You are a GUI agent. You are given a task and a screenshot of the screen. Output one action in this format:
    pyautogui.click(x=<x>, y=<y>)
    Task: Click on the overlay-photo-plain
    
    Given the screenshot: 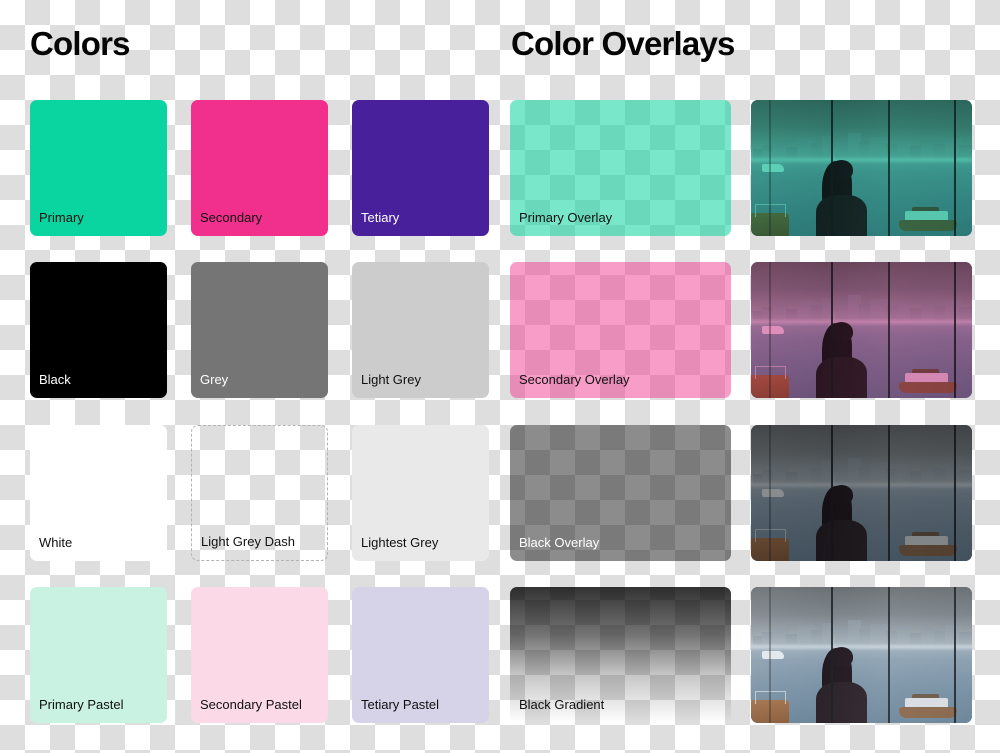 What is the action you would take?
    pyautogui.click(x=861, y=655)
    